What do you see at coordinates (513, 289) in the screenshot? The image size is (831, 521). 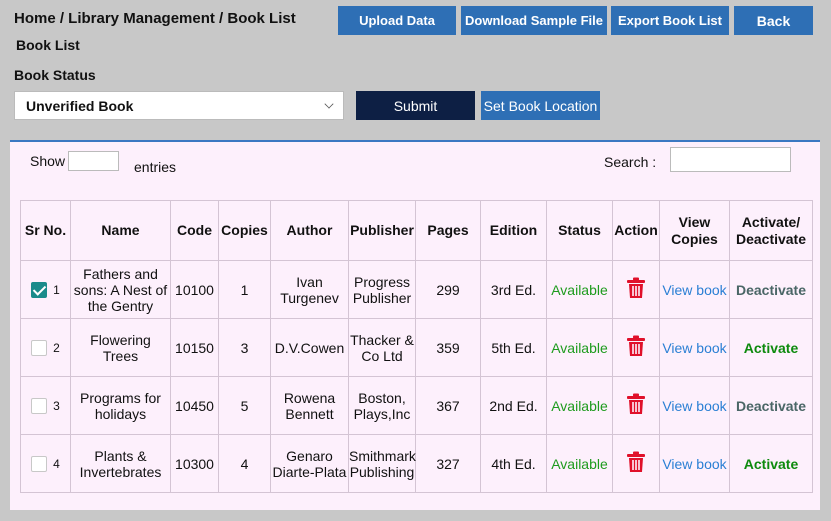 I see `book-edition: 3rd Ed.` at bounding box center [513, 289].